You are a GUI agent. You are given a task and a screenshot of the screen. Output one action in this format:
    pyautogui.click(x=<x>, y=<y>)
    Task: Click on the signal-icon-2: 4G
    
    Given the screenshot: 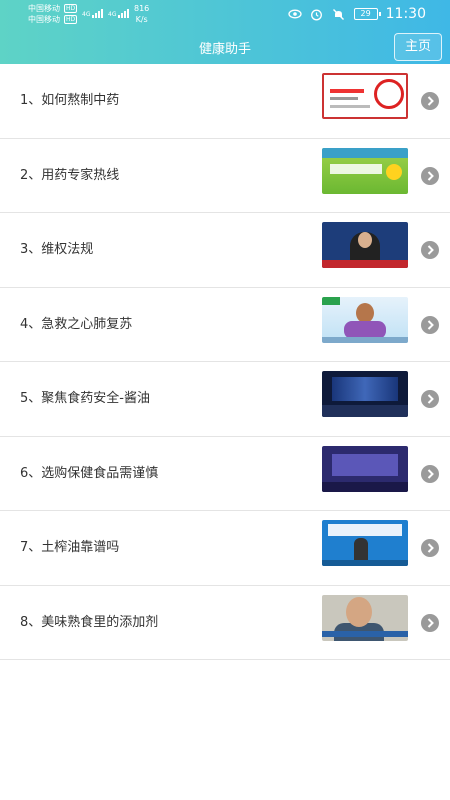 What is the action you would take?
    pyautogui.click(x=119, y=13)
    